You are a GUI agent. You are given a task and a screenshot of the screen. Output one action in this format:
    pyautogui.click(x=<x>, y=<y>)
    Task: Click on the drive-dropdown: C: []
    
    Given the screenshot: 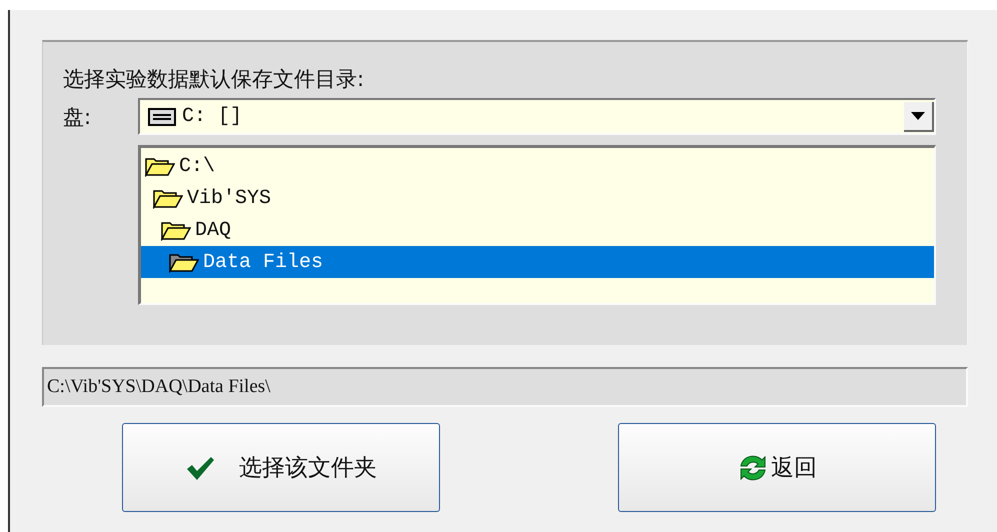 What is the action you would take?
    pyautogui.click(x=537, y=116)
    